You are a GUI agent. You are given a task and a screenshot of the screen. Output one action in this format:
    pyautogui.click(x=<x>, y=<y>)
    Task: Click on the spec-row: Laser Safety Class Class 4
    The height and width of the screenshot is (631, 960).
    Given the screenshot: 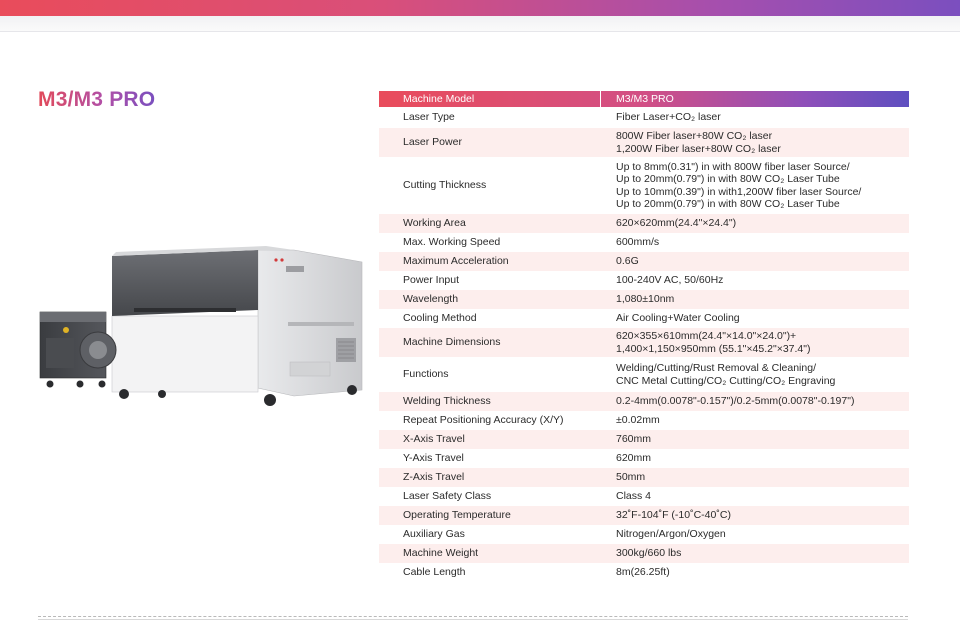 What is the action you would take?
    pyautogui.click(x=644, y=496)
    